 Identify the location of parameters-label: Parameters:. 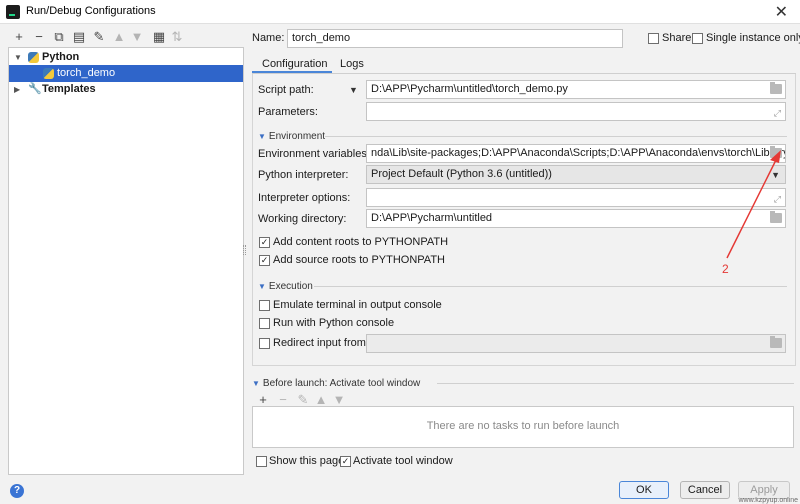
(288, 112).